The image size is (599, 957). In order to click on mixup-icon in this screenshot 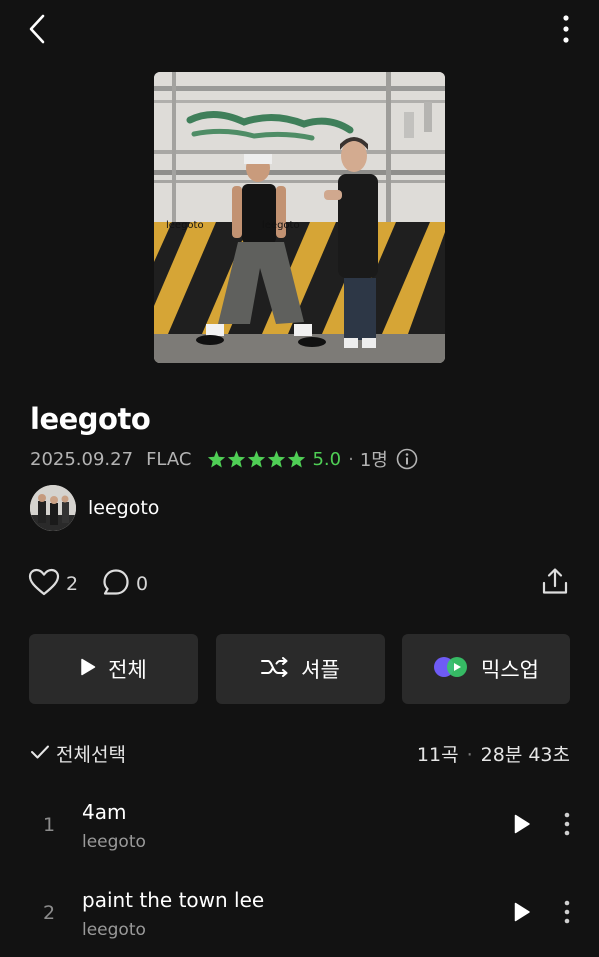, I will do `click(451, 669)`.